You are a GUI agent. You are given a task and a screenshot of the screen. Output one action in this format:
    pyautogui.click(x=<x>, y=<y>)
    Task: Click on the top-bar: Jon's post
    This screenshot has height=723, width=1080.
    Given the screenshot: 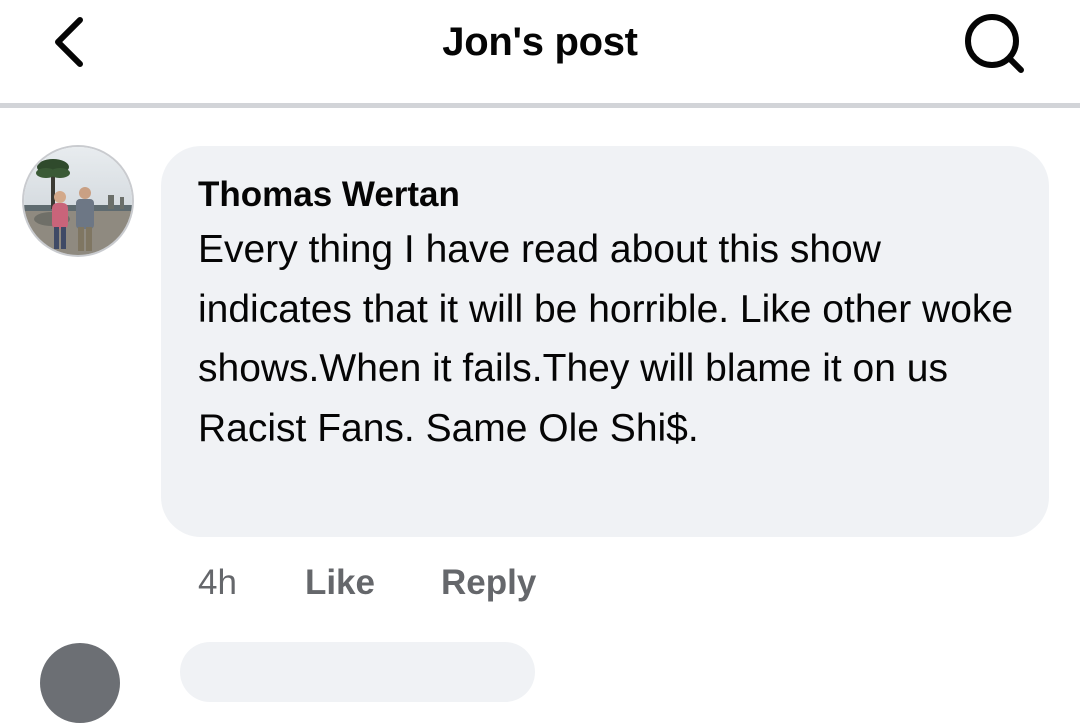 What is the action you would take?
    pyautogui.click(x=540, y=52)
    